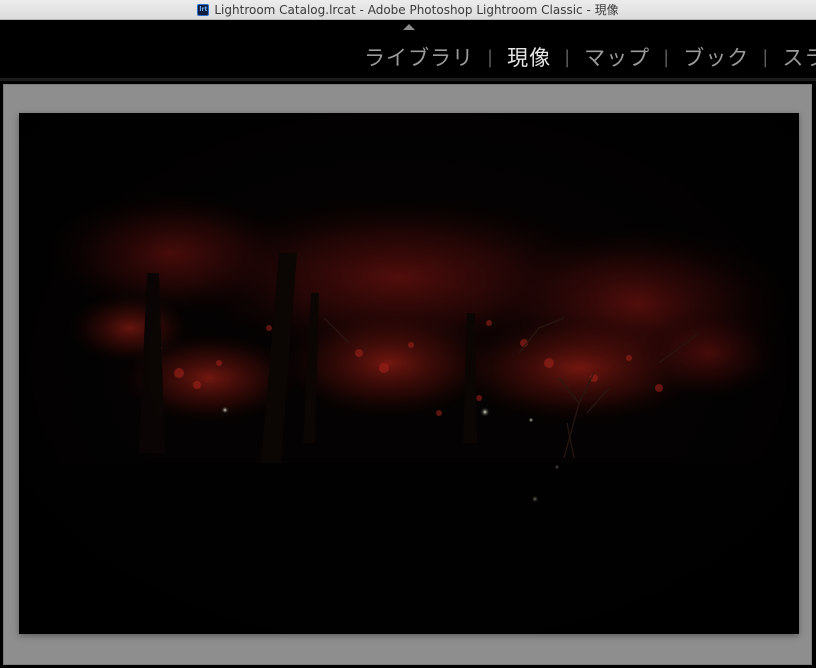 Image resolution: width=816 pixels, height=668 pixels. What do you see at coordinates (716, 57) in the screenshot?
I see `module-book: ブック` at bounding box center [716, 57].